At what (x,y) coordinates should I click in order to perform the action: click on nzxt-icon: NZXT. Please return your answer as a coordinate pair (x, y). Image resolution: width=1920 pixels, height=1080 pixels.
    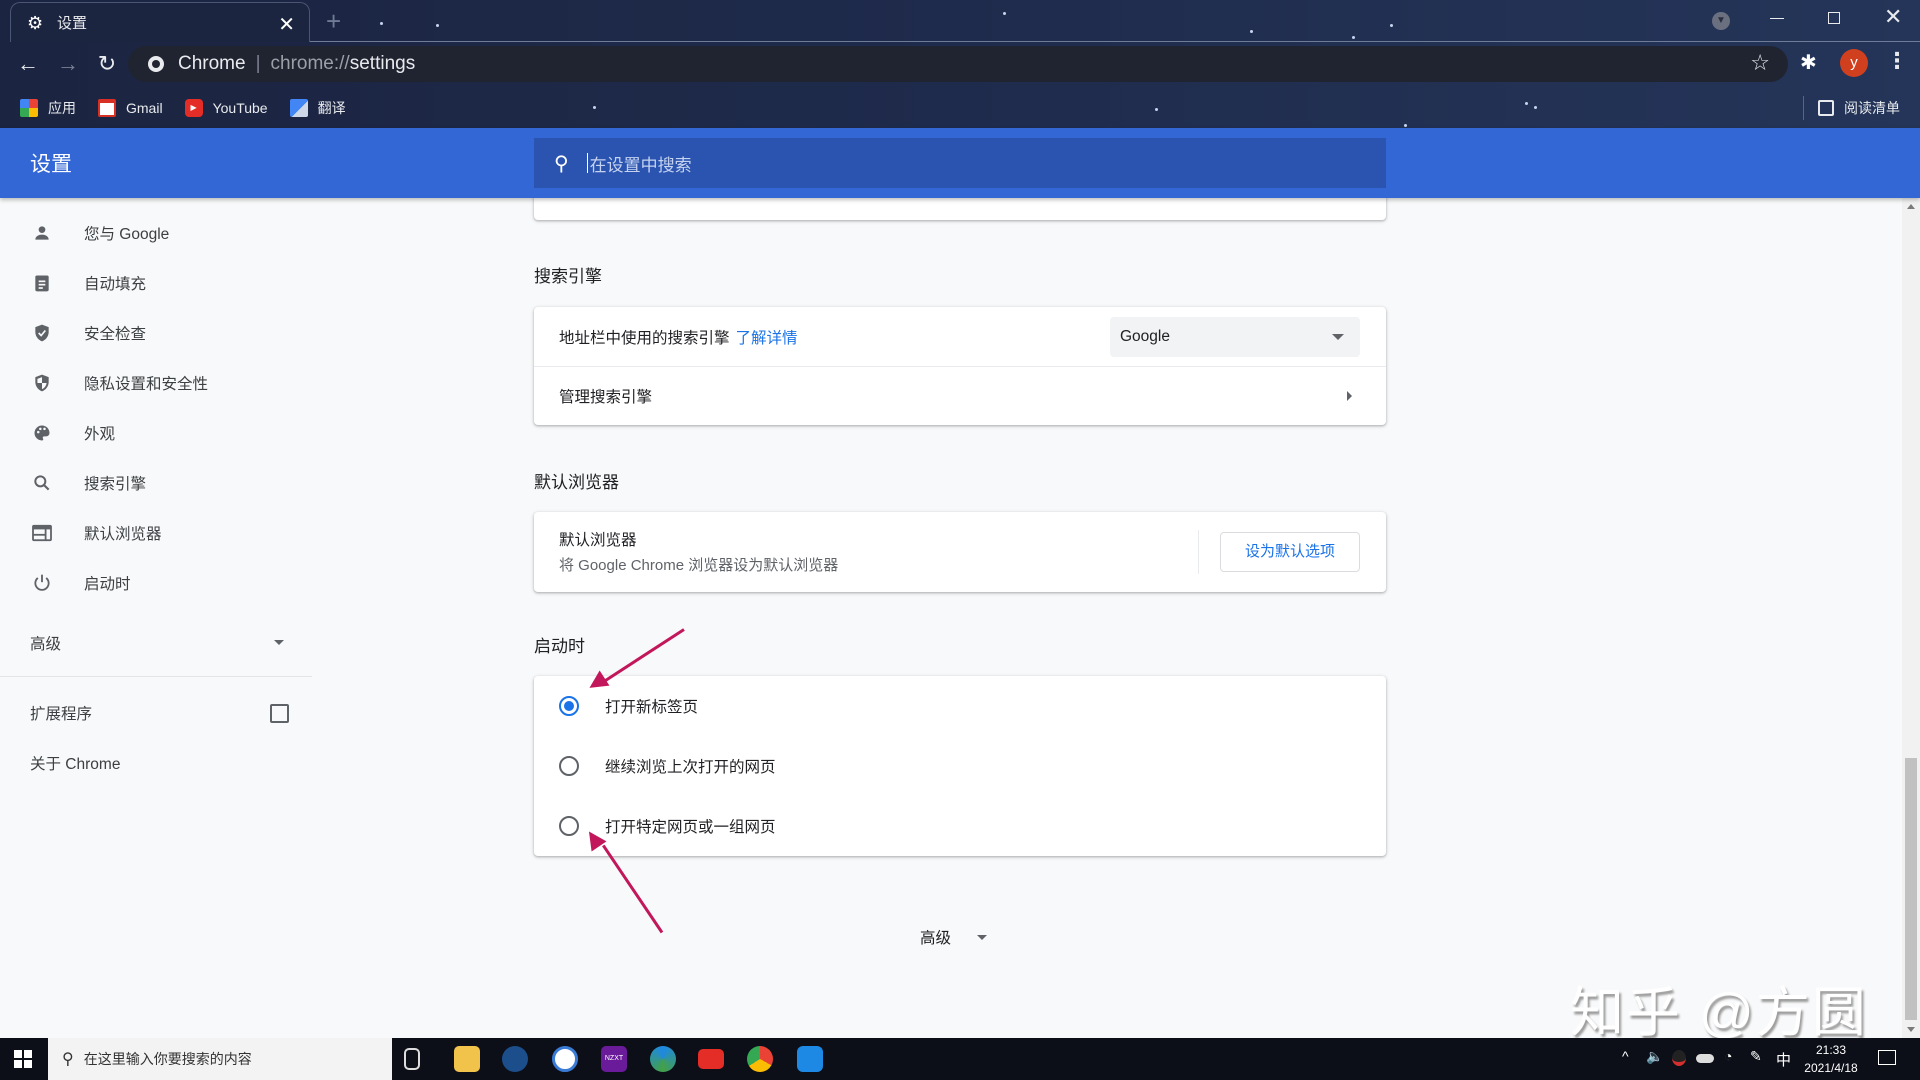
    Looking at the image, I should click on (614, 1059).